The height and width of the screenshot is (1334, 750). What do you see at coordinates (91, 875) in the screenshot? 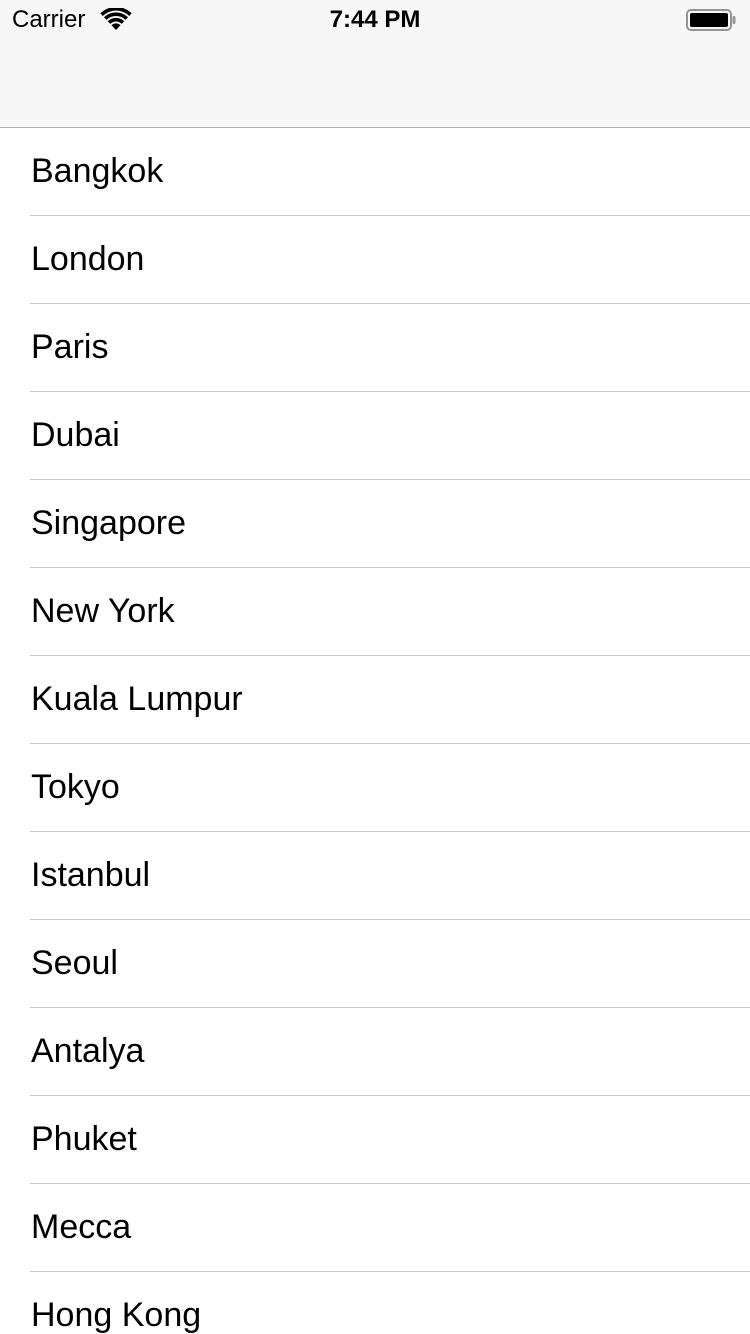
I see `list-item-label: Istanbul` at bounding box center [91, 875].